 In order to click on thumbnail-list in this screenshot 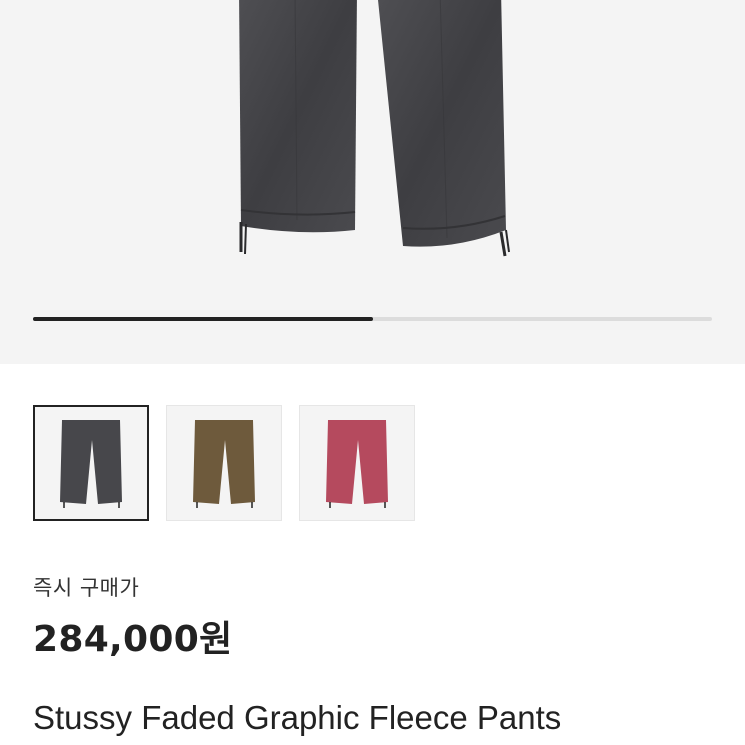, I will do `click(224, 463)`.